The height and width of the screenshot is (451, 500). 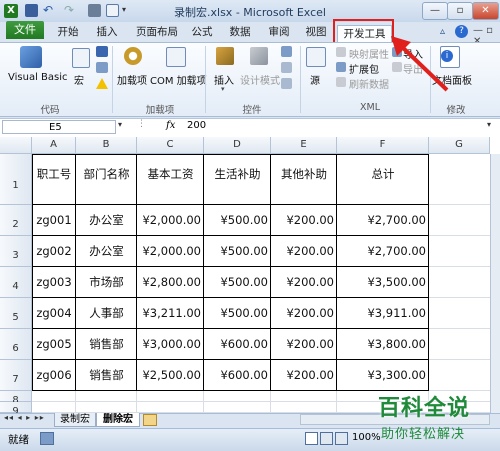 What do you see at coordinates (132, 79) in the screenshot?
I see `addins-button: 加载项` at bounding box center [132, 79].